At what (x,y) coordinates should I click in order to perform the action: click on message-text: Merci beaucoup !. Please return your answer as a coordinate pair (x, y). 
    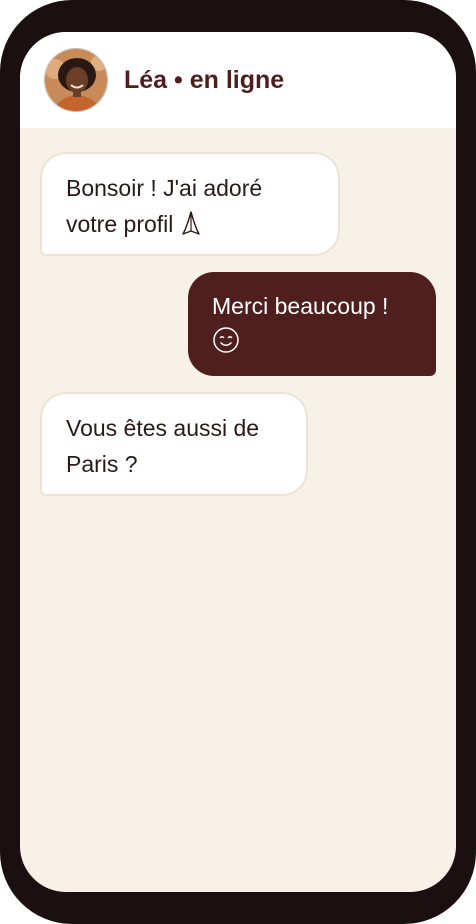
    Looking at the image, I should click on (300, 306).